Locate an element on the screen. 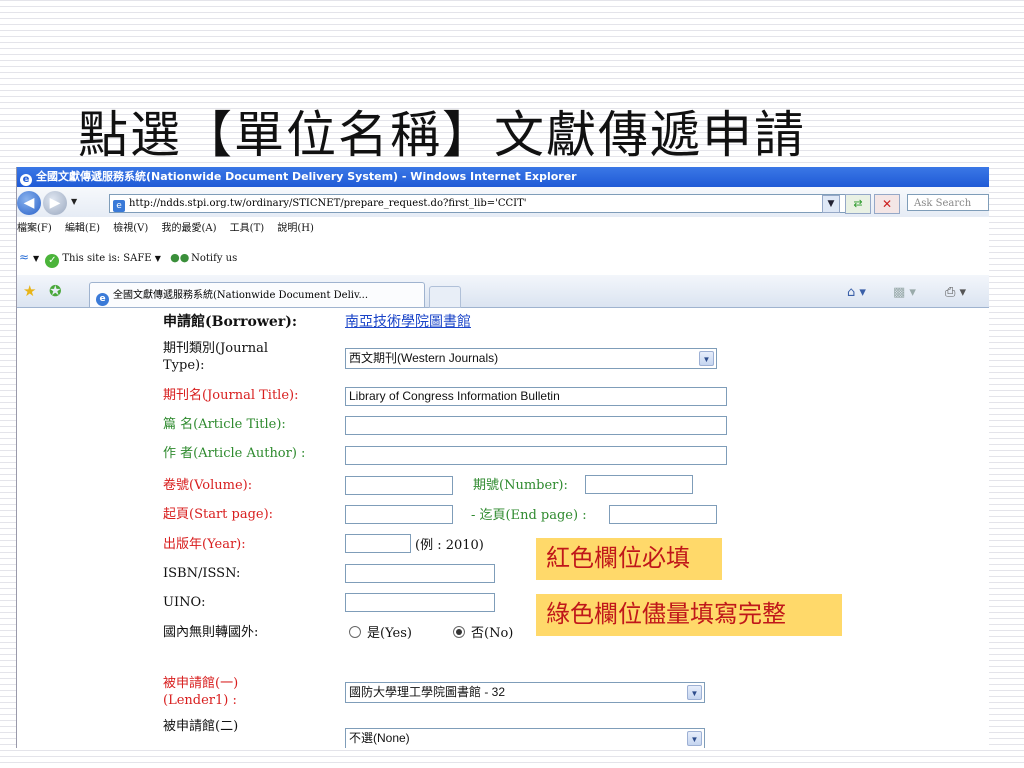 The height and width of the screenshot is (768, 1024). menu-view: 檢視(V) is located at coordinates (130, 228).